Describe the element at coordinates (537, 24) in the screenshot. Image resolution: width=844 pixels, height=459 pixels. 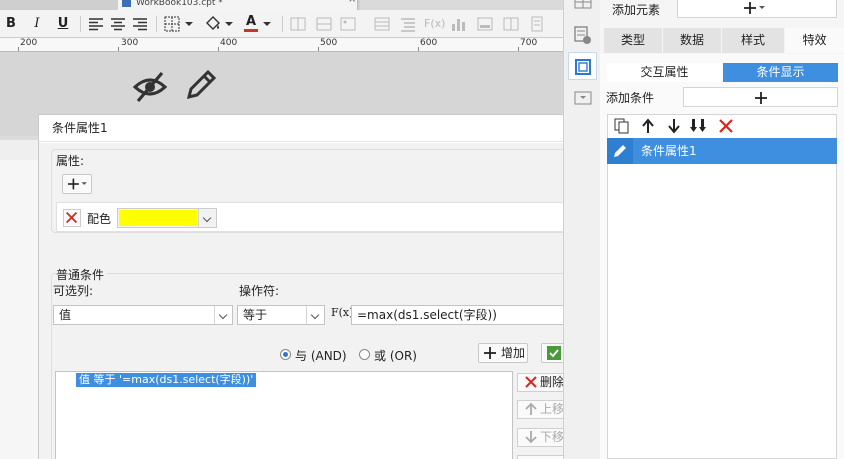
I see `page-break-icon` at that location.